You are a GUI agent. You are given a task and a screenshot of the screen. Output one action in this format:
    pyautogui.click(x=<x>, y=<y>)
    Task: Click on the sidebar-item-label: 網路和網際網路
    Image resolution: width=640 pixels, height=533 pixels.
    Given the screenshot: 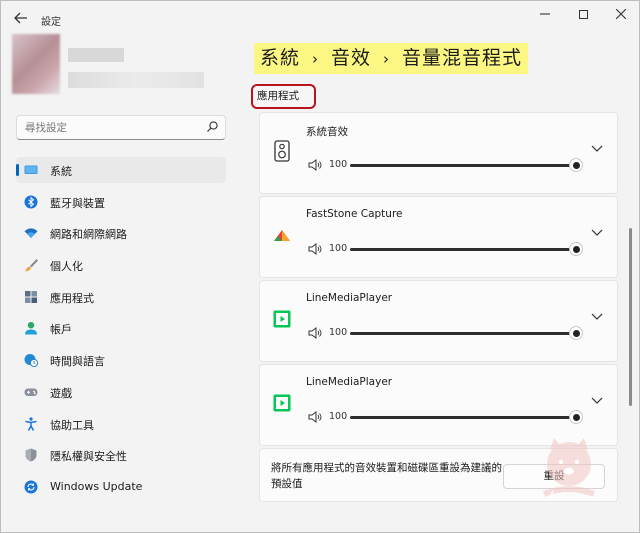 What is the action you would take?
    pyautogui.click(x=88, y=235)
    